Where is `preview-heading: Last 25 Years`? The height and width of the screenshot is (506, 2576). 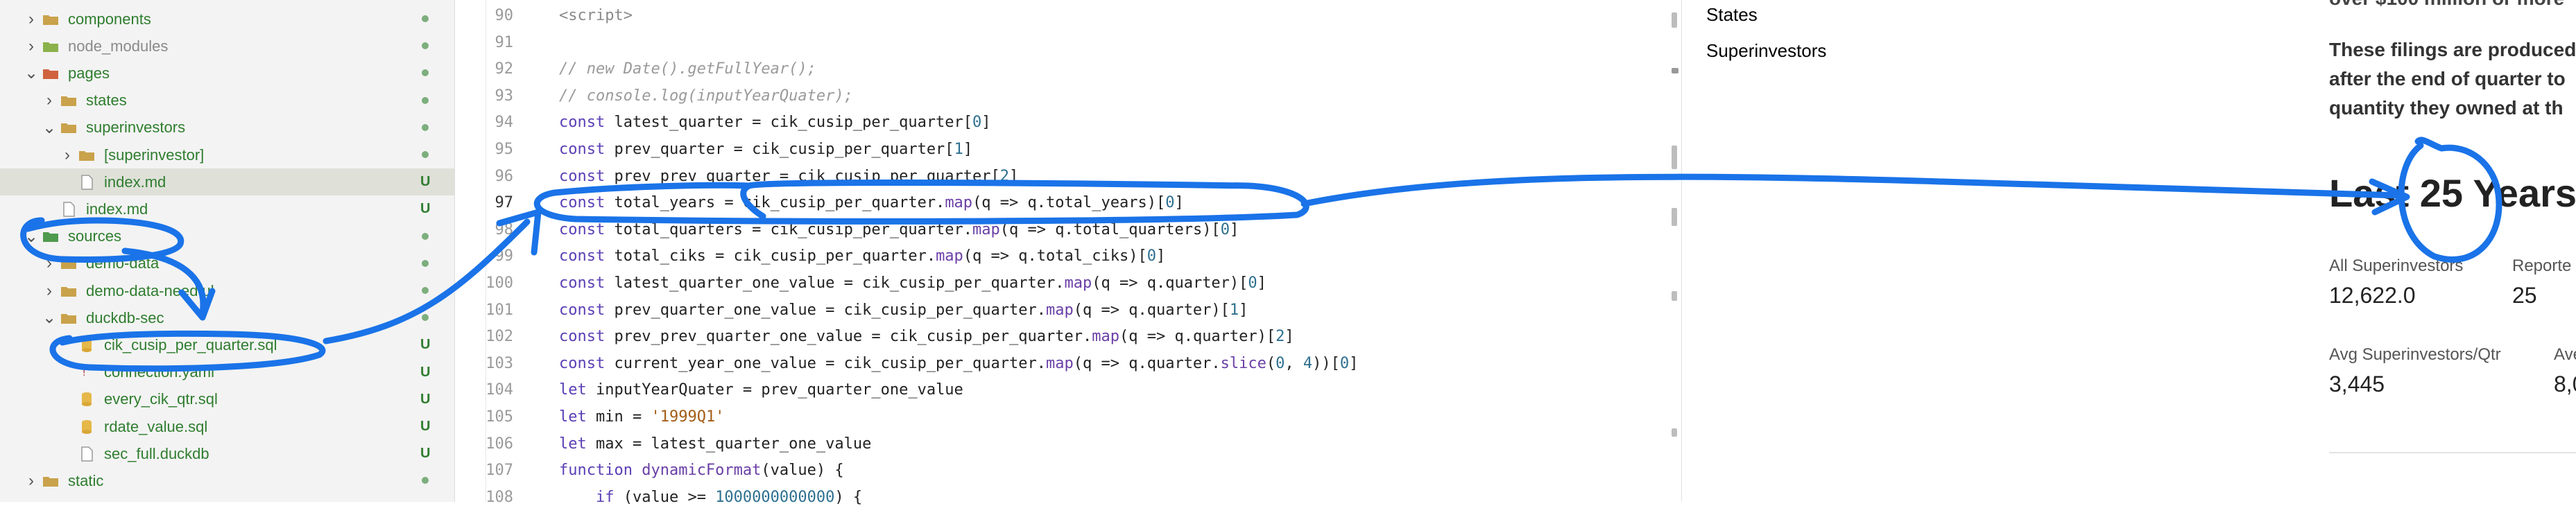
preview-heading: Last 25 Years is located at coordinates (2452, 193).